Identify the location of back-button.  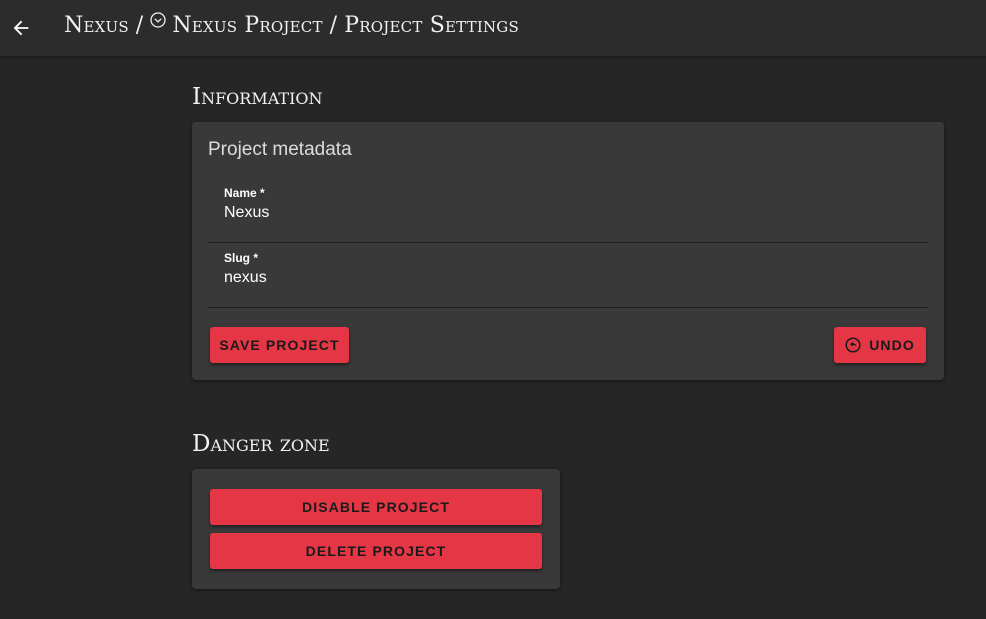
(21, 28).